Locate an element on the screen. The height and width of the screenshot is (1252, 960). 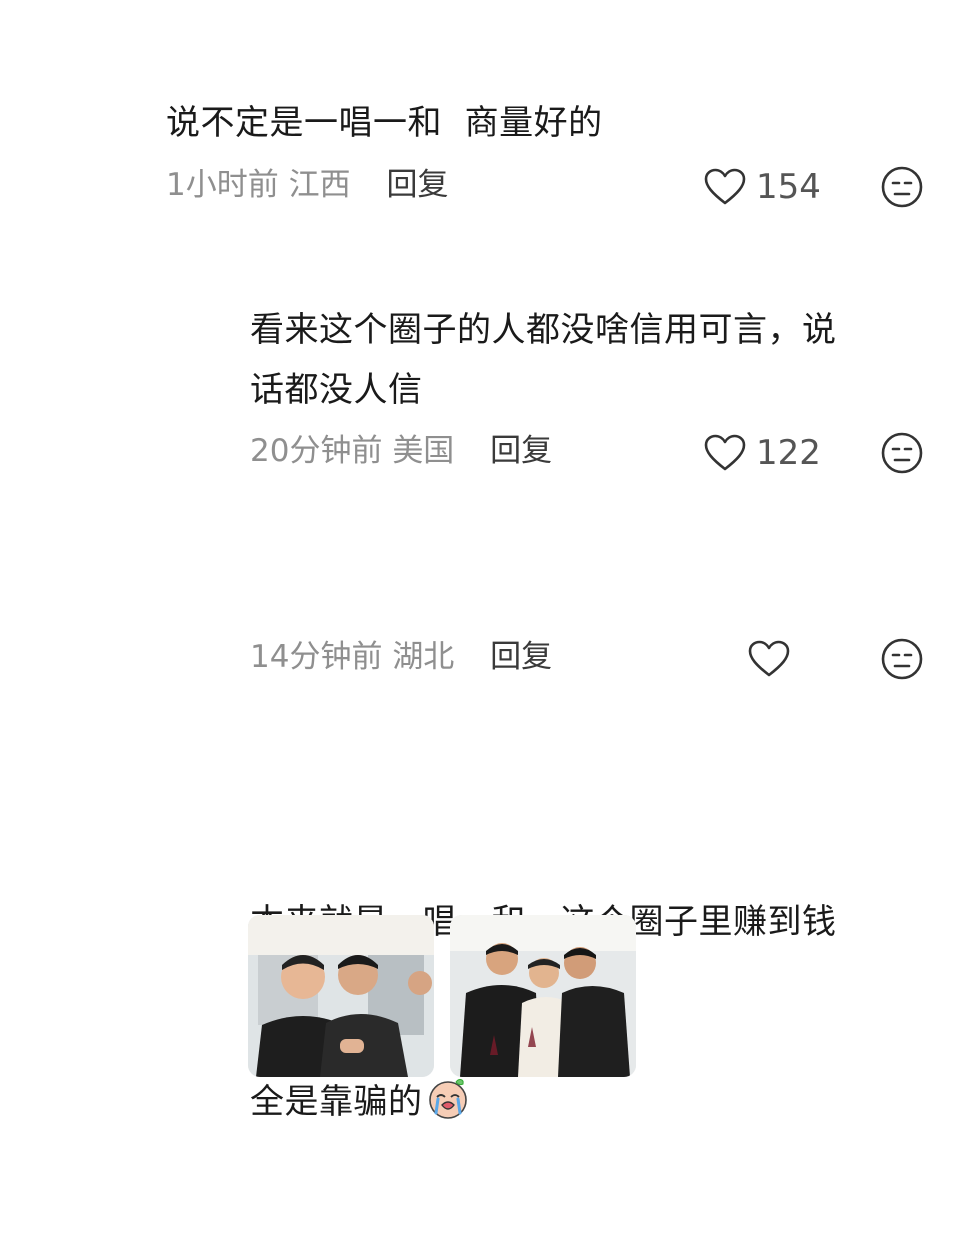
like-button: 154 is located at coordinates (762, 187).